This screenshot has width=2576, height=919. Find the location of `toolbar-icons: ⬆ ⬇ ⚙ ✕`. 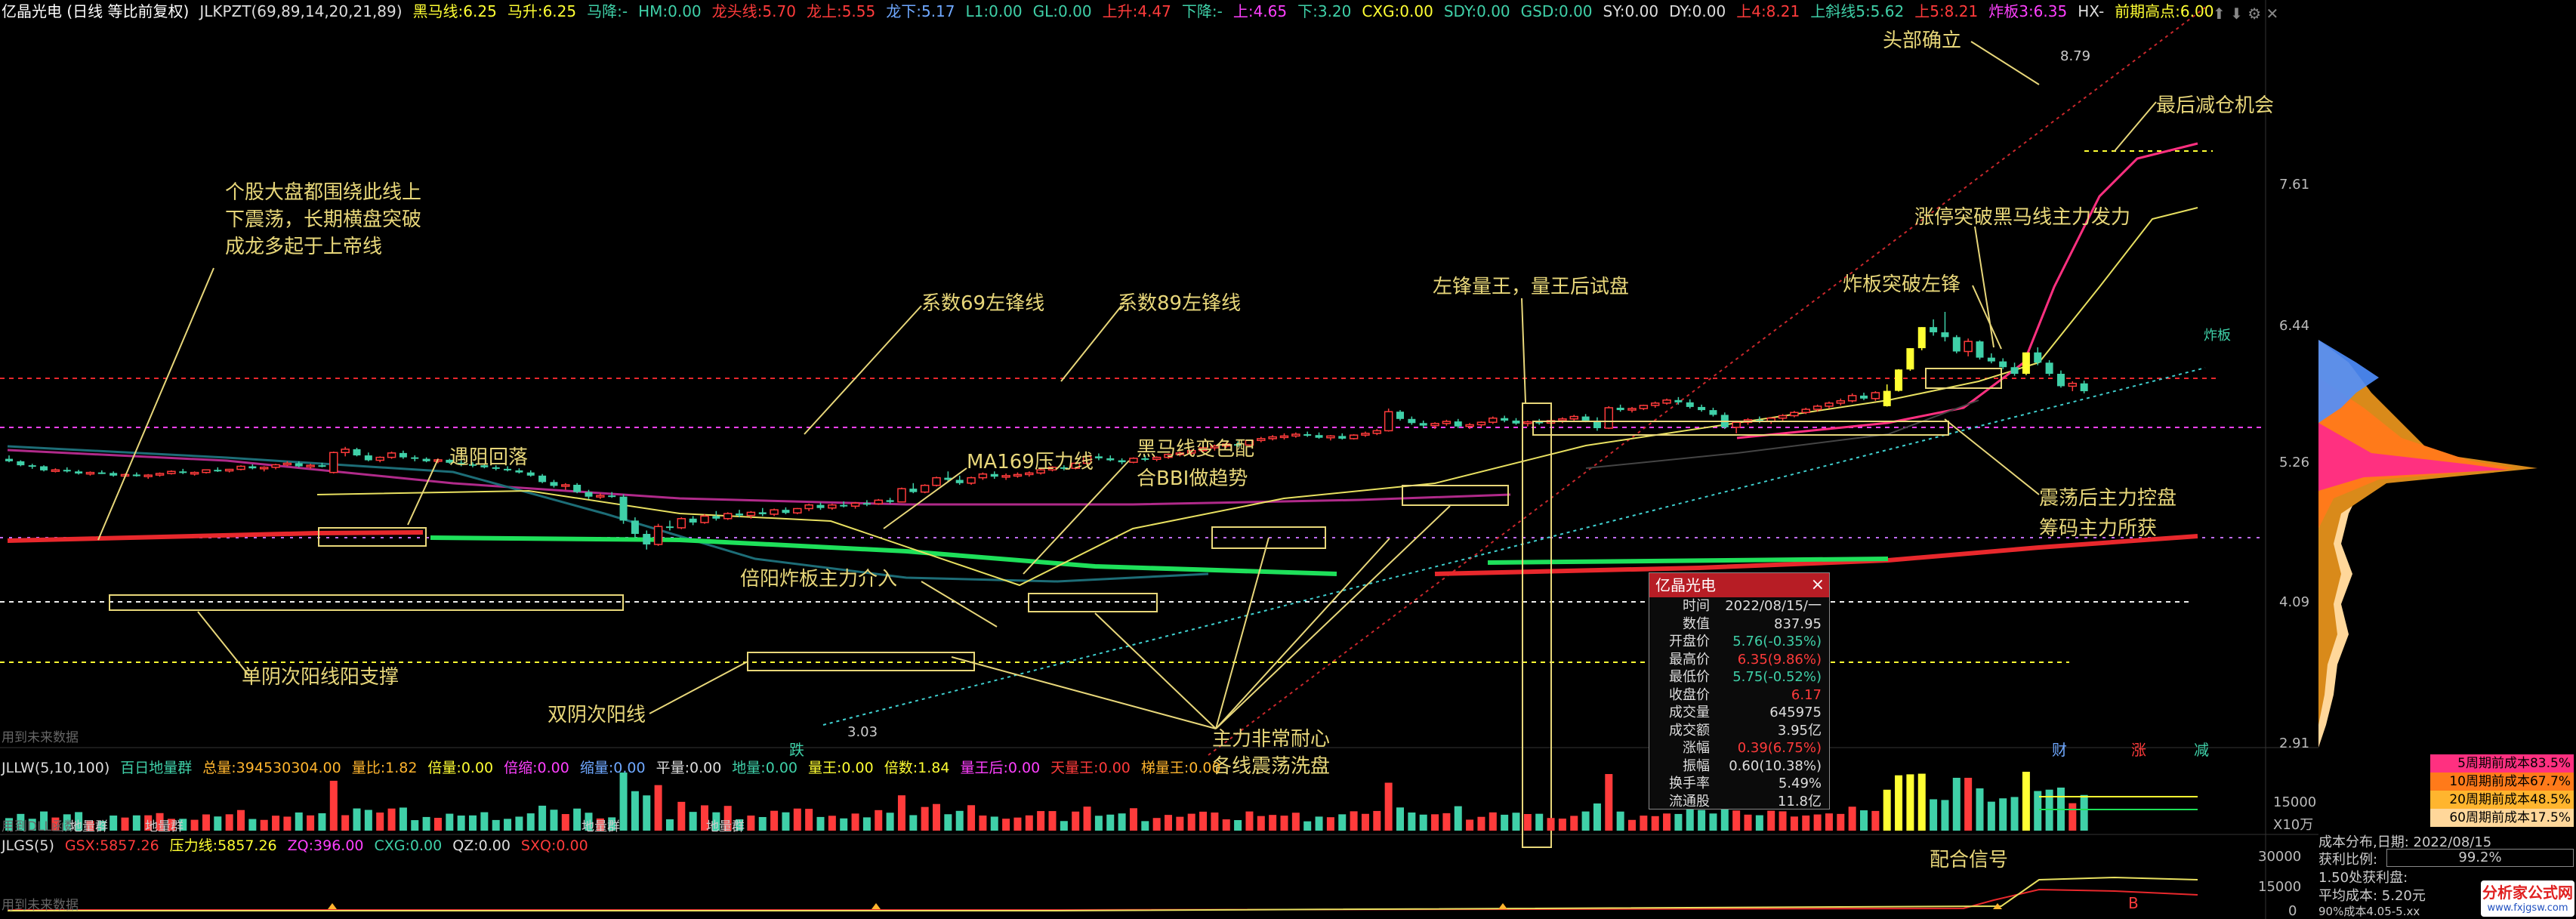

toolbar-icons: ⬆ ⬇ ⚙ ✕ is located at coordinates (2245, 14).